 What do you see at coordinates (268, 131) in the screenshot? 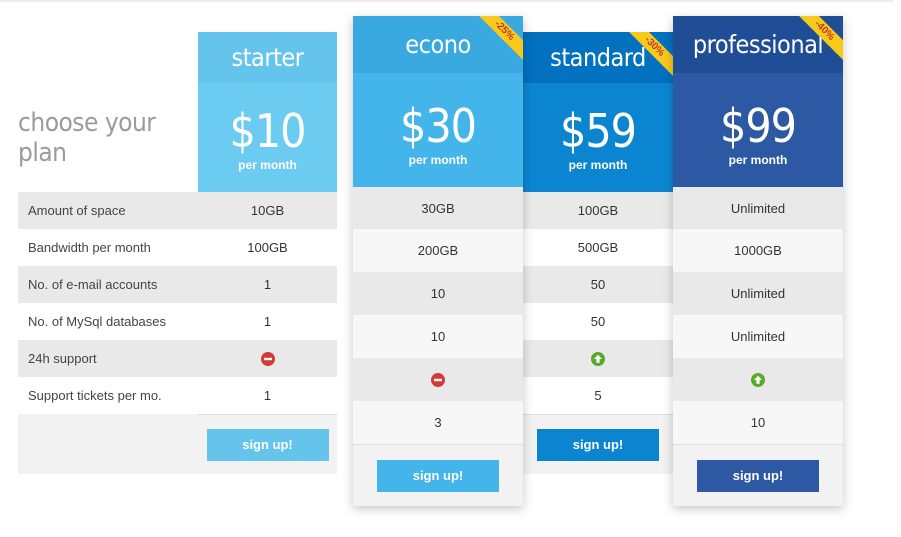
I see `plan-price: $10` at bounding box center [268, 131].